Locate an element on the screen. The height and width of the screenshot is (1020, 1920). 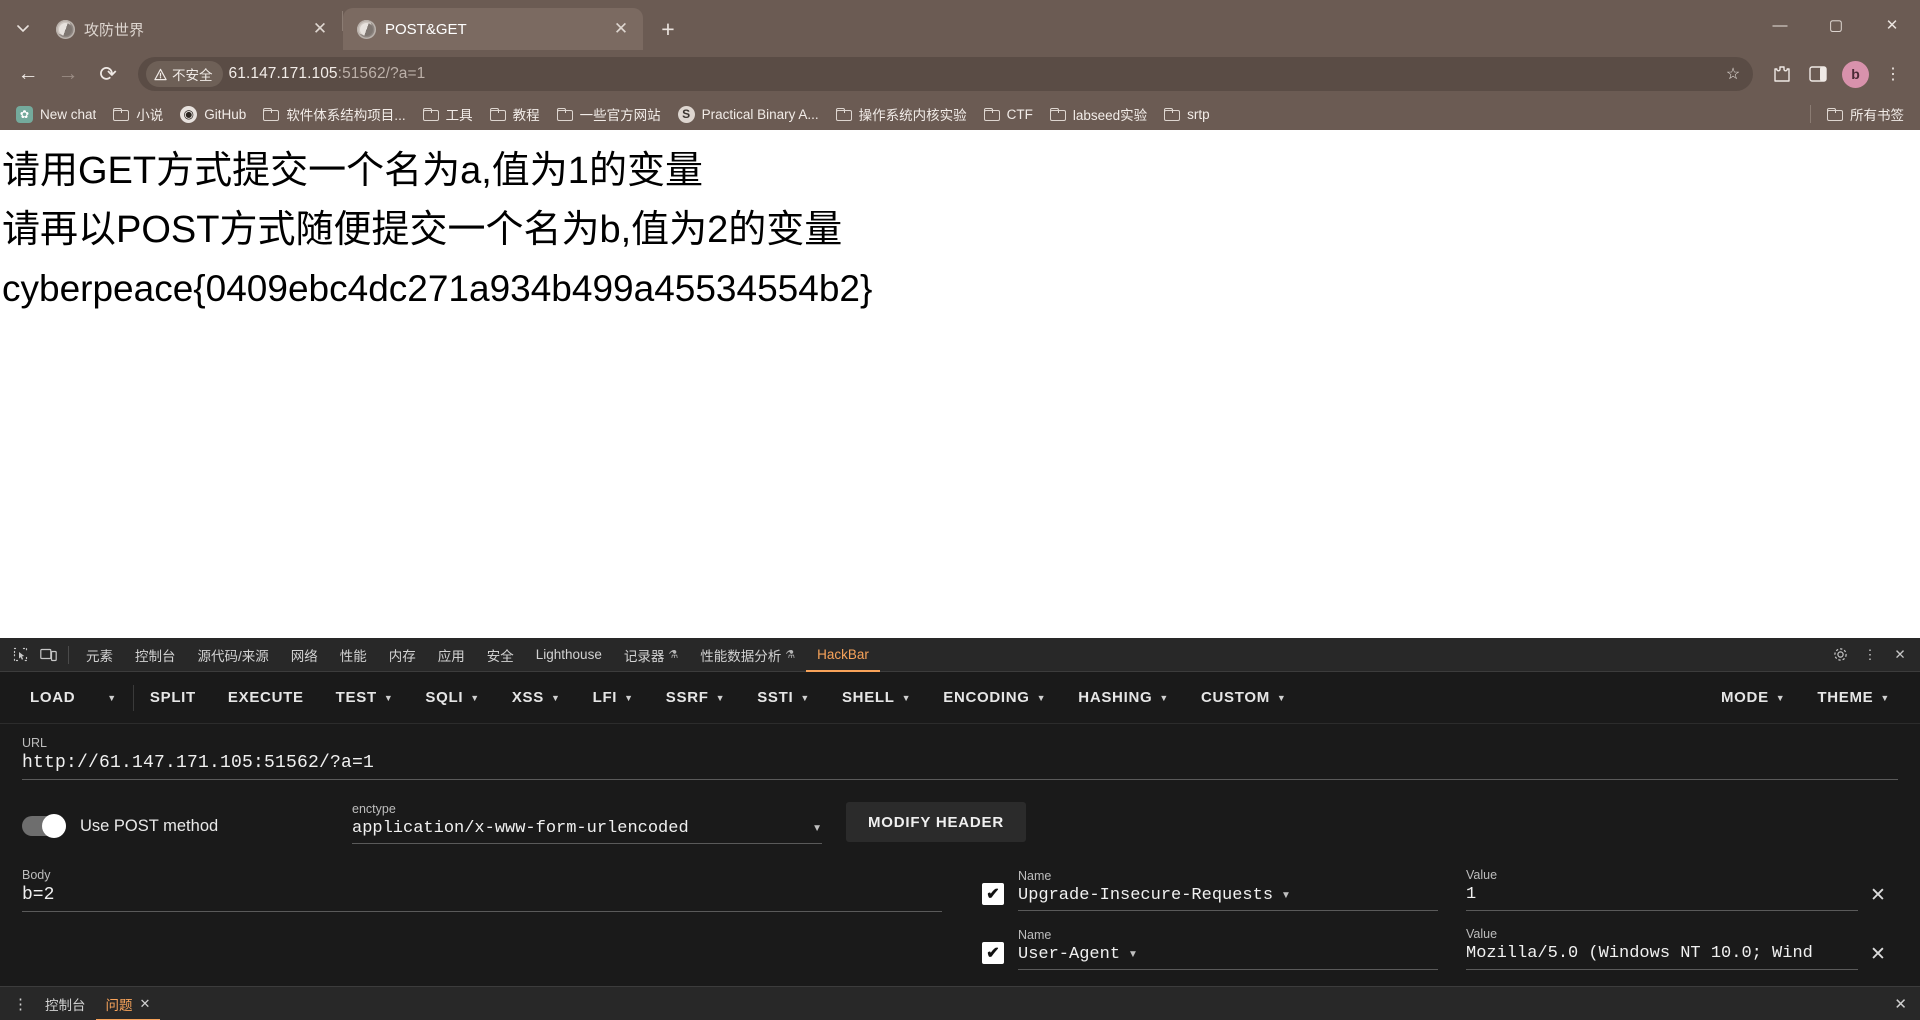
drawer-tab-issues: 问题 ✕ is located at coordinates (128, 1003).